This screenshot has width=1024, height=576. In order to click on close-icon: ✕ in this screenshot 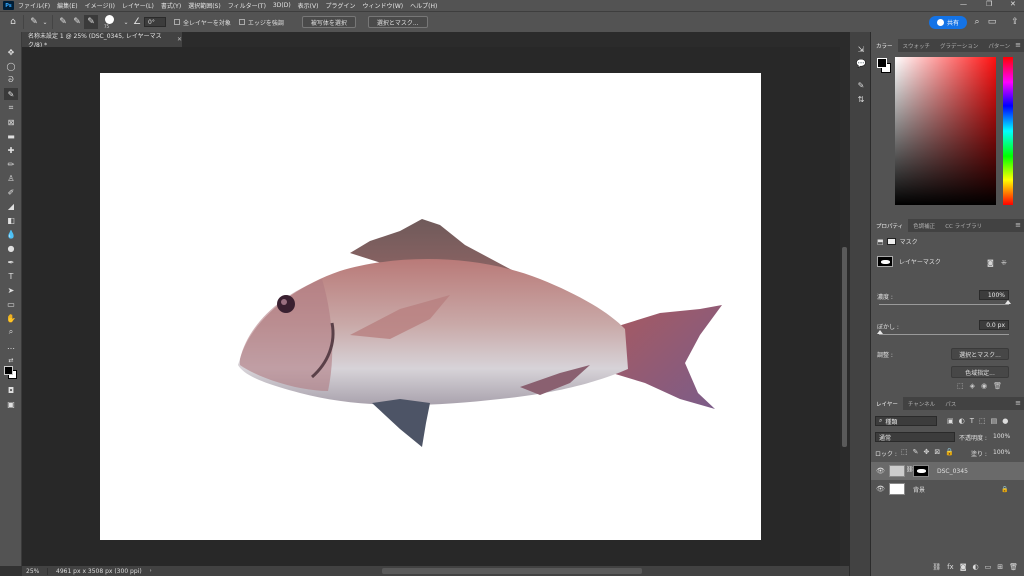, I will do `click(1013, 4)`.